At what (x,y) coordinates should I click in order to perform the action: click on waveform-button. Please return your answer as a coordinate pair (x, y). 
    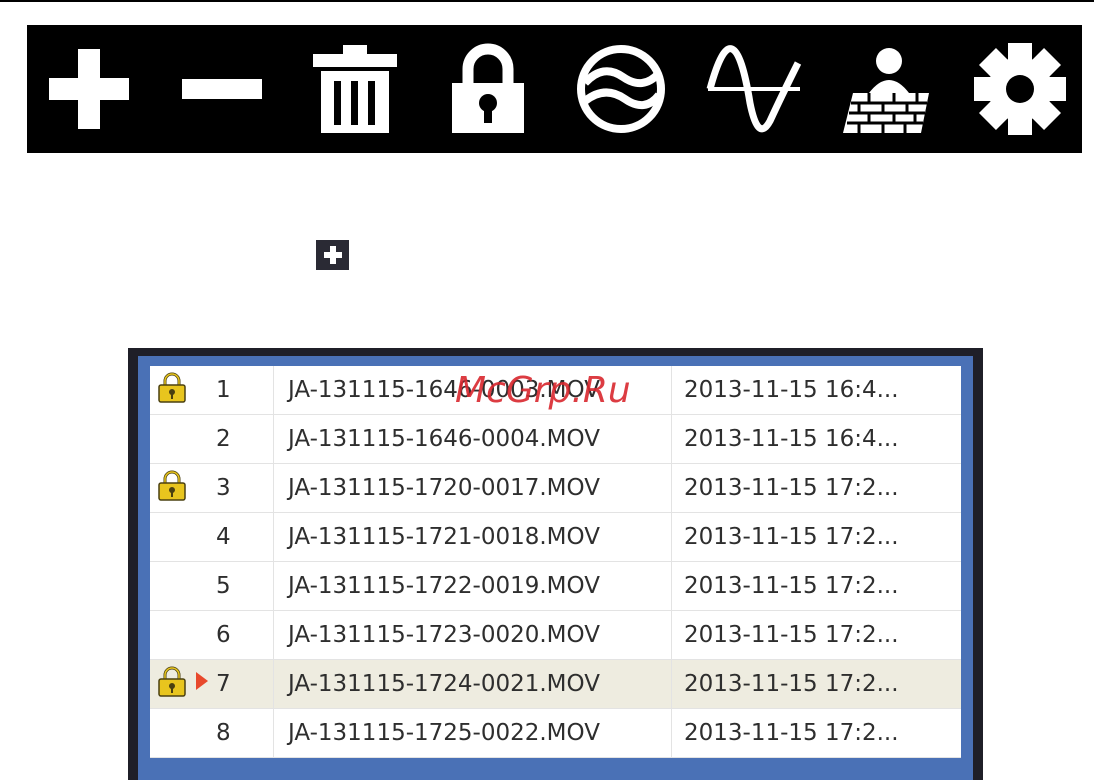
    Looking at the image, I should click on (754, 89).